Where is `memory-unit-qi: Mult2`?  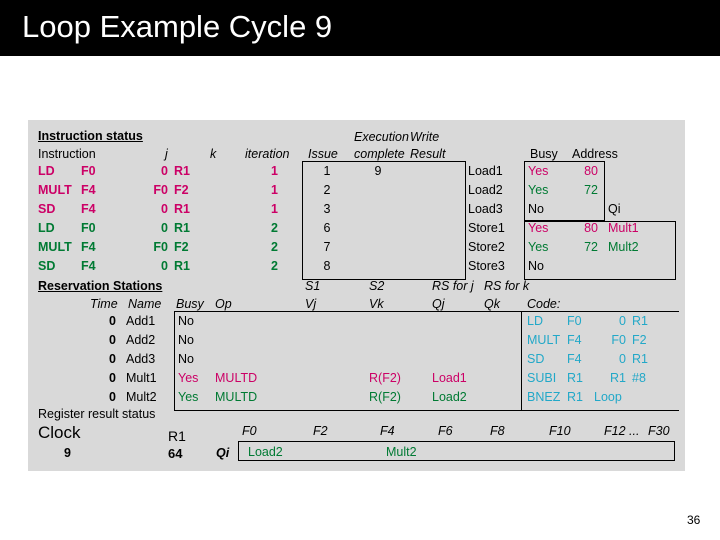 memory-unit-qi: Mult2 is located at coordinates (623, 247).